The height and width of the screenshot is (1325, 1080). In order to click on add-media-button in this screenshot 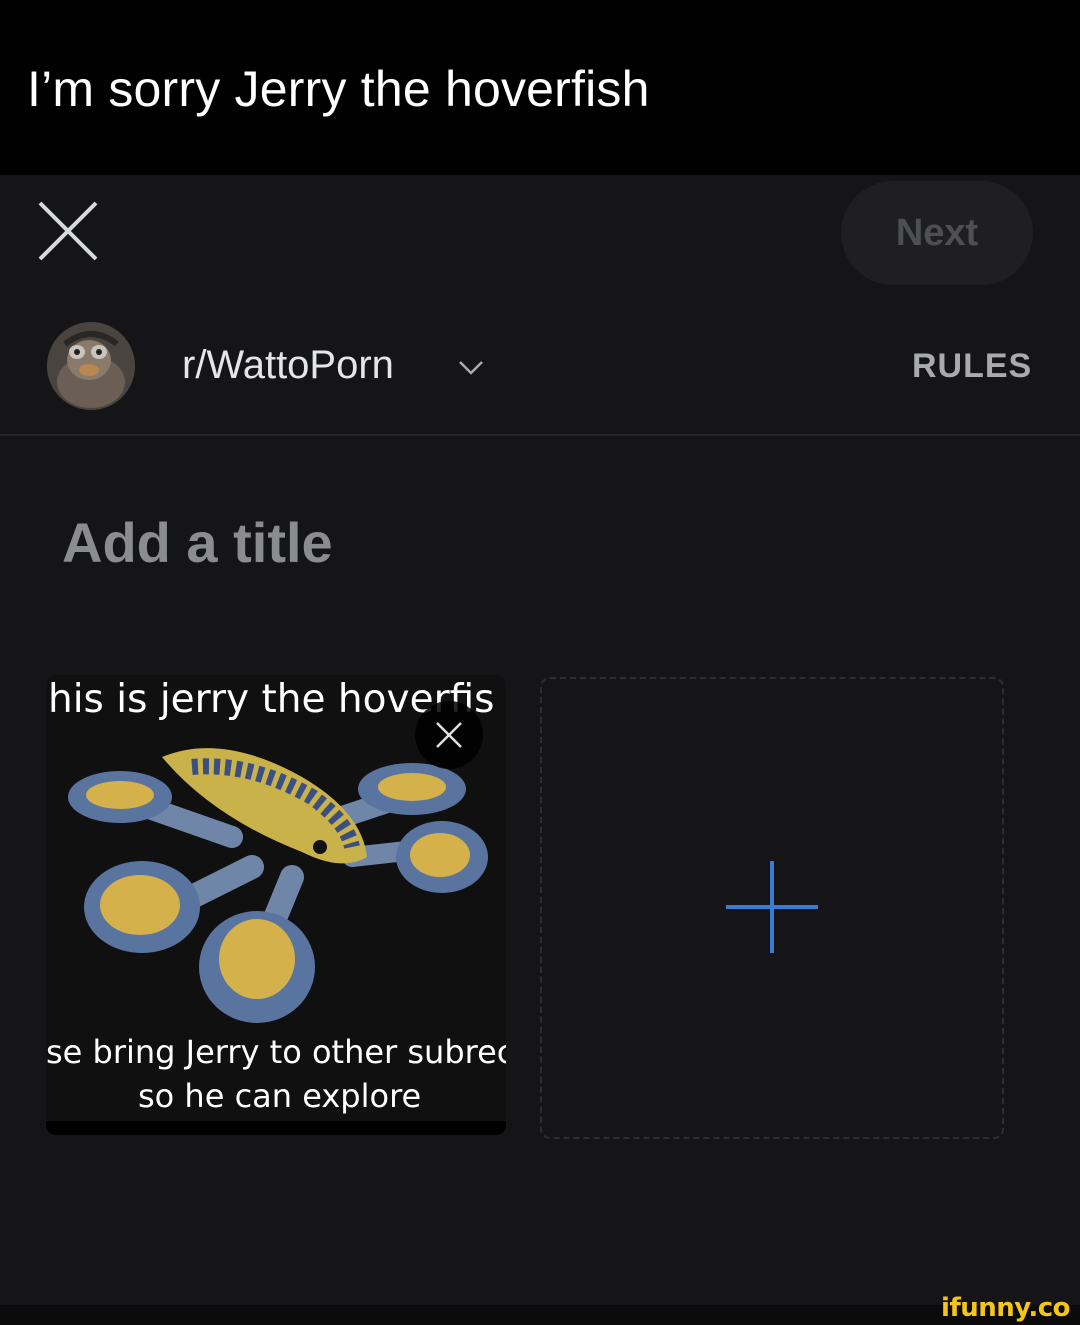, I will do `click(772, 908)`.